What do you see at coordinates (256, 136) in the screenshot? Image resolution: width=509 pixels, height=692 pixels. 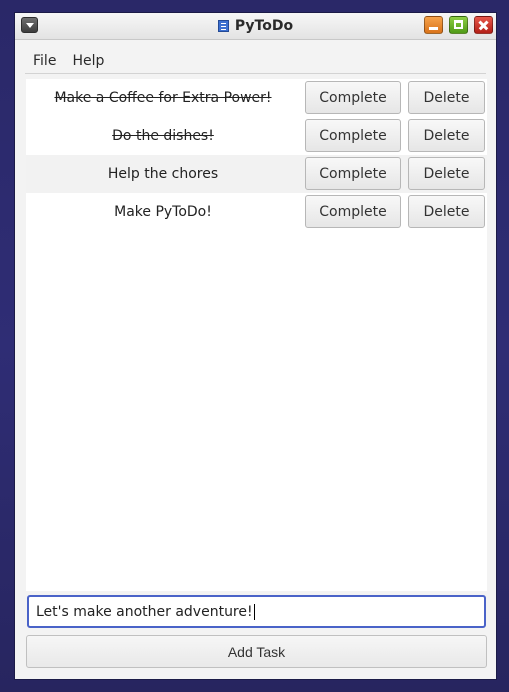 I see `task-row: Do the dishes! Complete Delete` at bounding box center [256, 136].